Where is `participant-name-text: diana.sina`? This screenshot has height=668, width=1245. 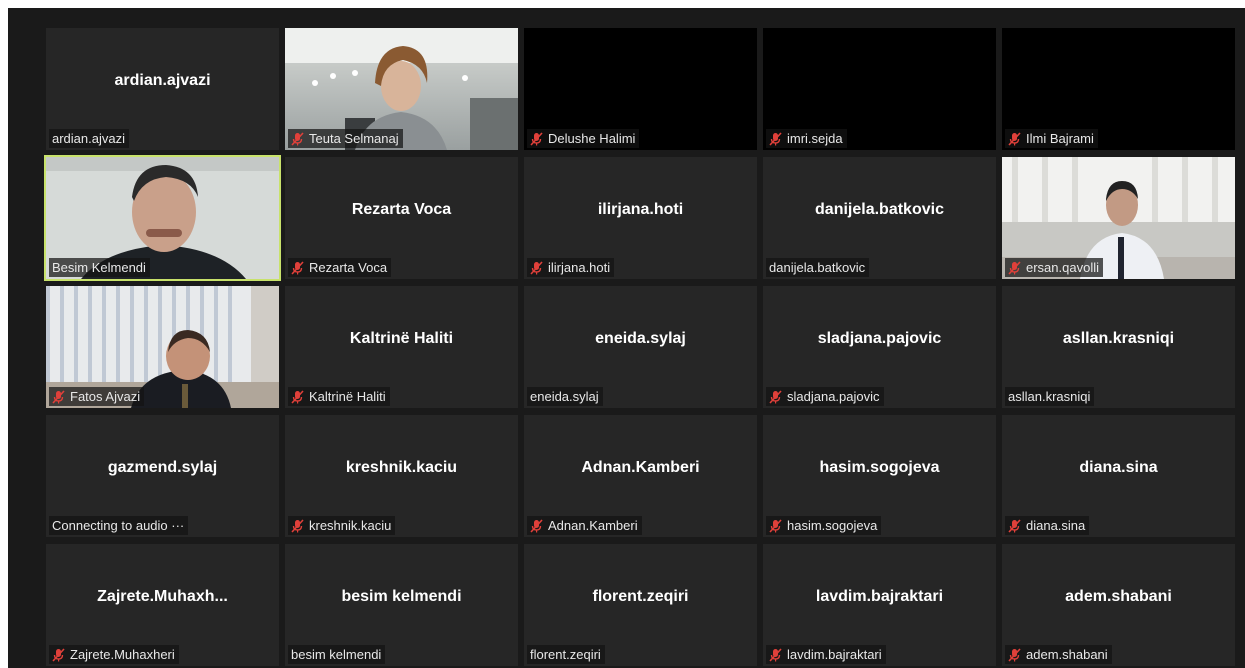 participant-name-text: diana.sina is located at coordinates (1056, 525).